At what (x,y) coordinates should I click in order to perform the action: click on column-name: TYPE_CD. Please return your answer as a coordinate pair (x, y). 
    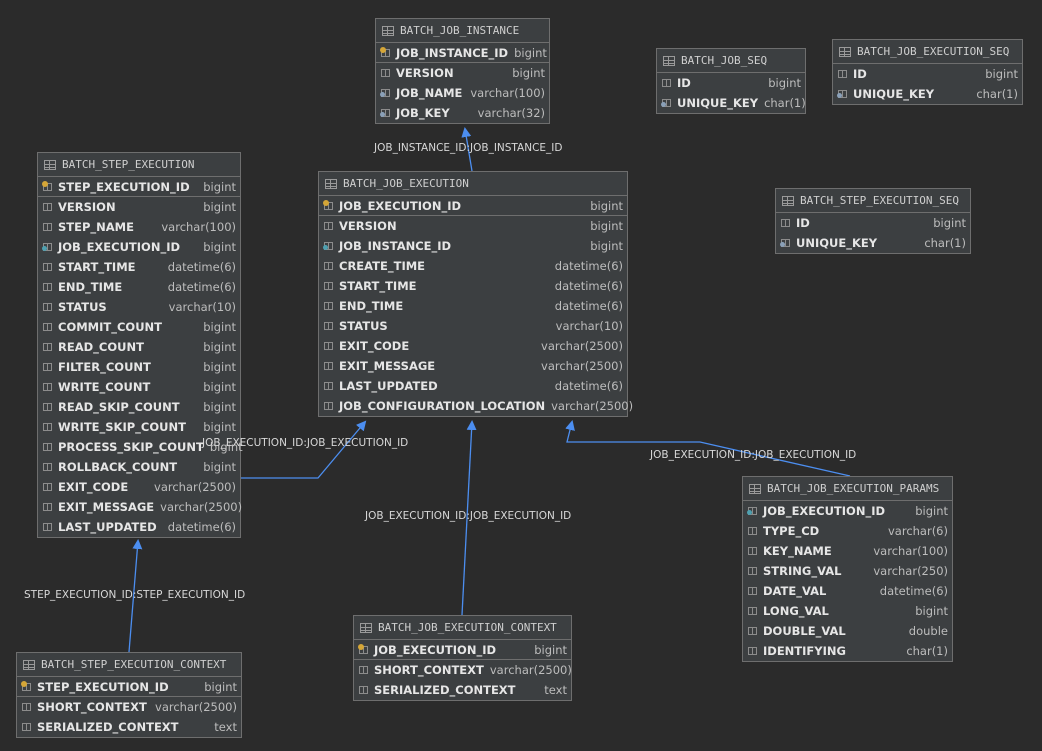
    Looking at the image, I should click on (791, 531).